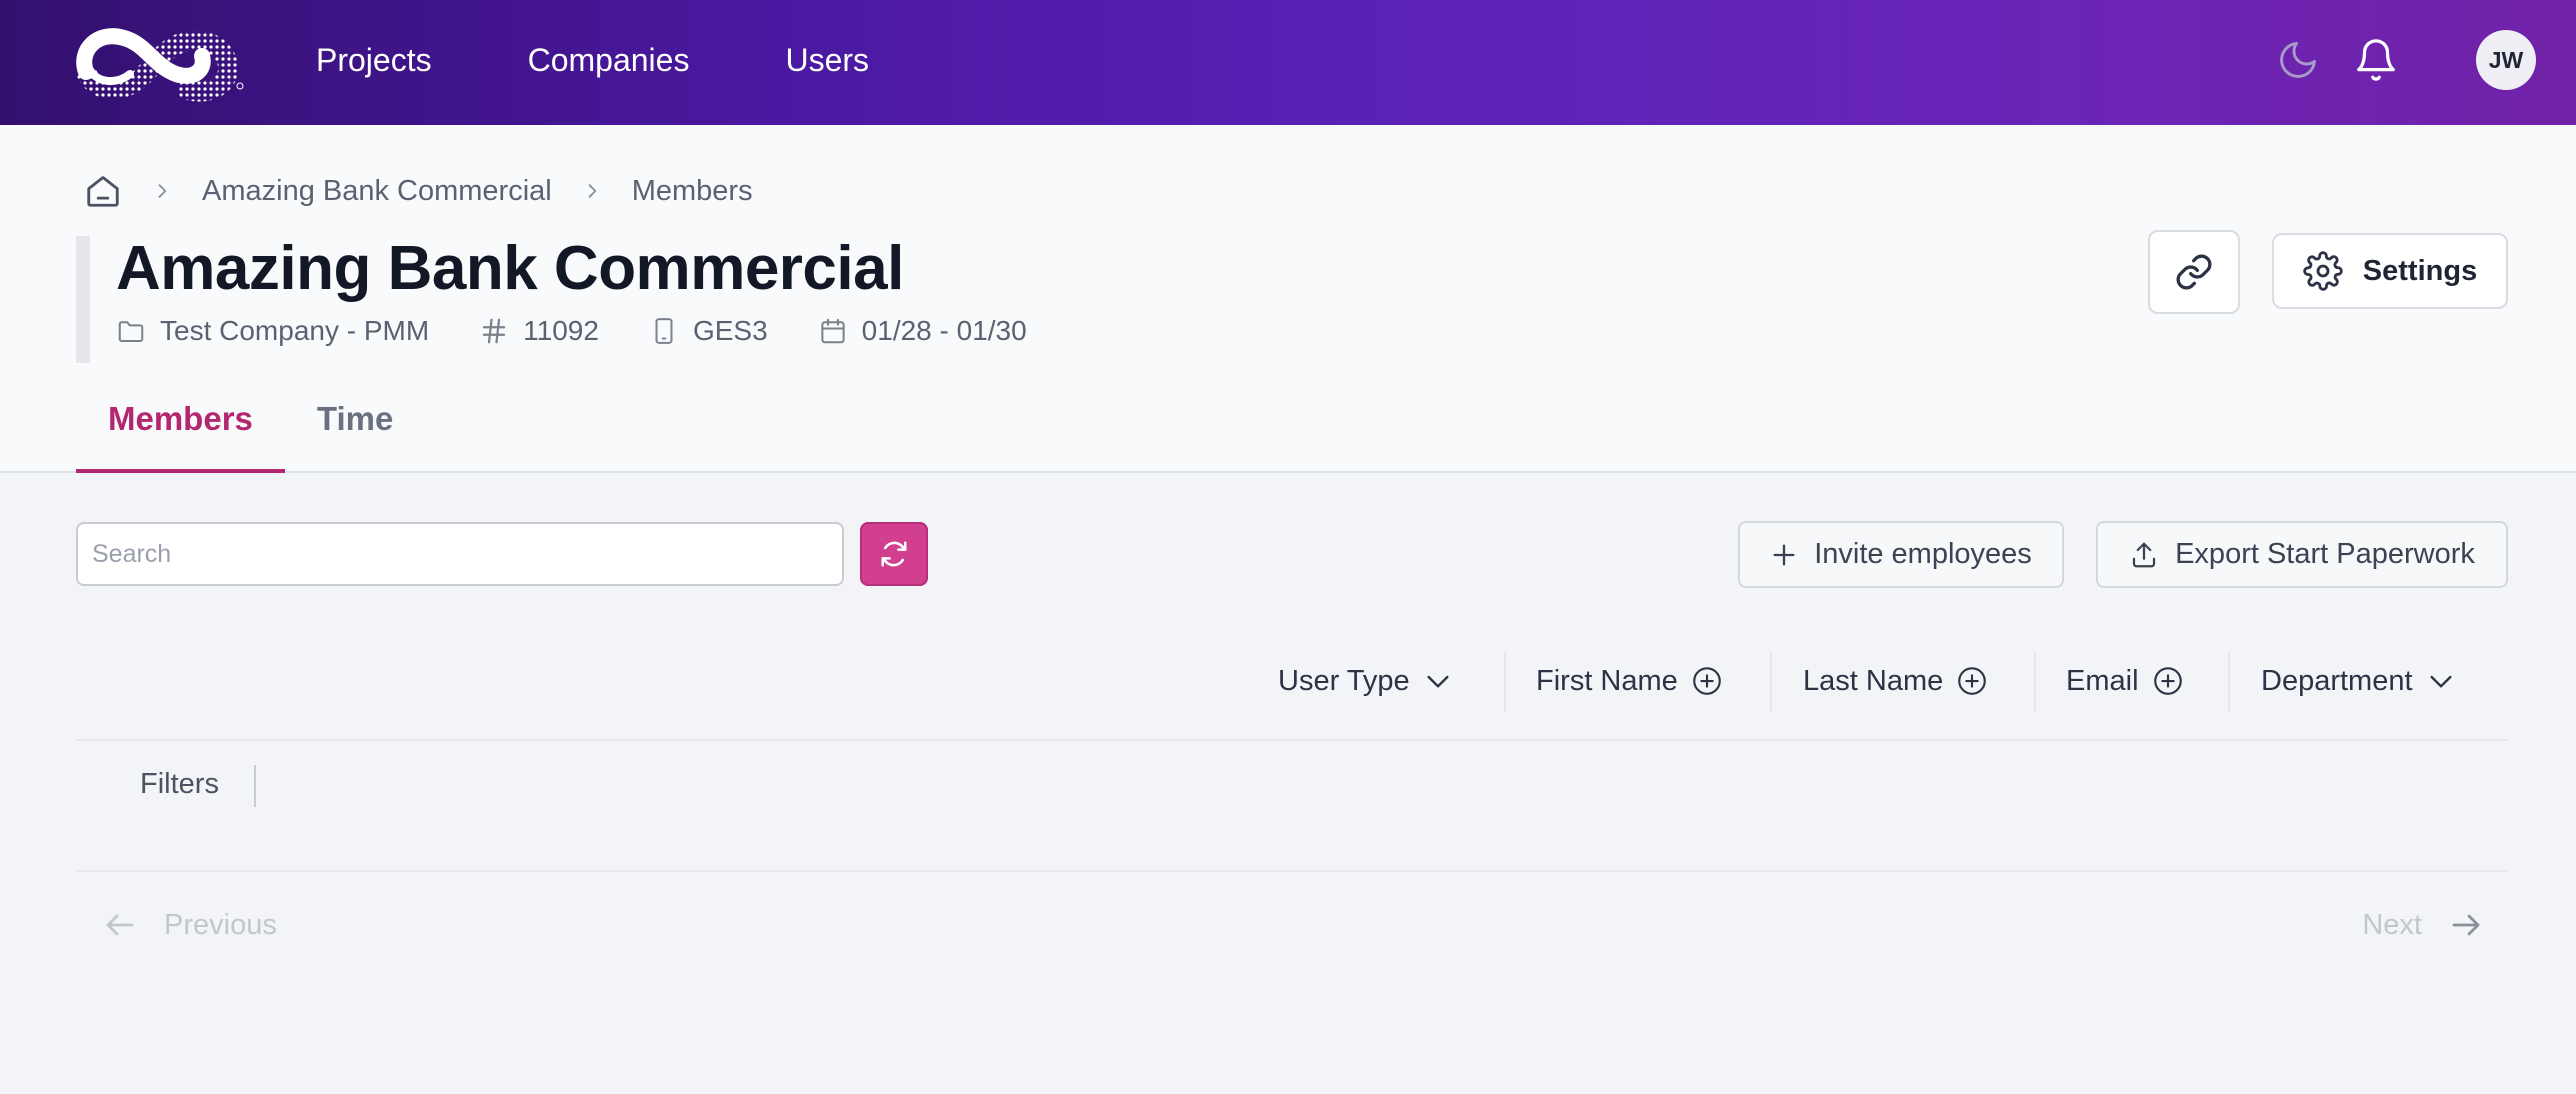  Describe the element at coordinates (295, 330) in the screenshot. I see `meta-company-text: Test Company - PMM` at that location.